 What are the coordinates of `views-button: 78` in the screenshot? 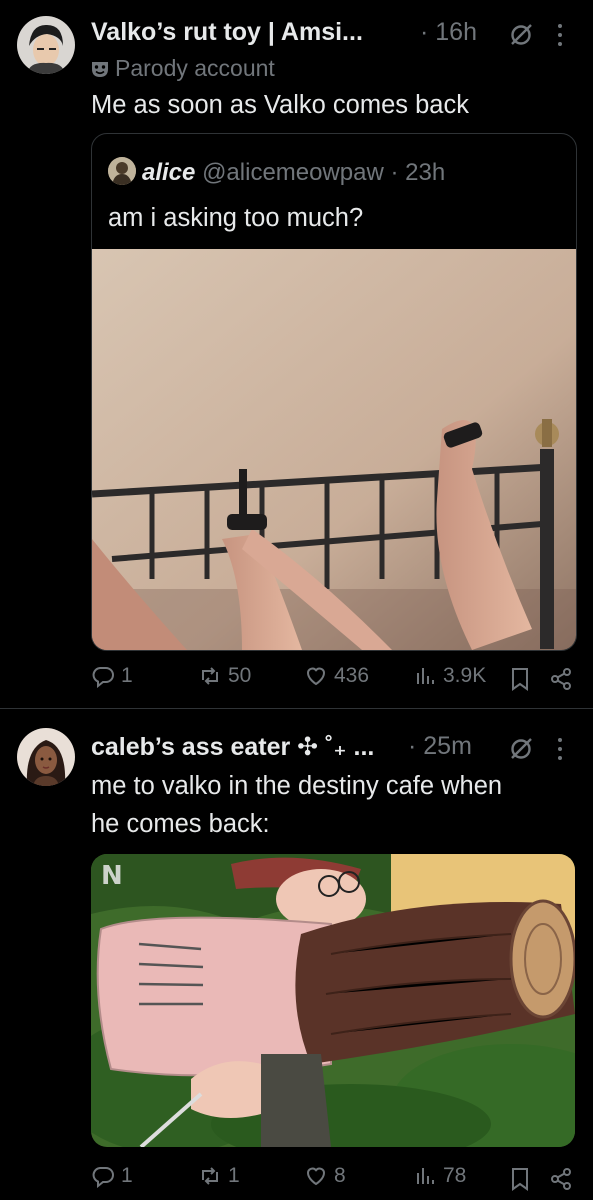 It's located at (439, 1176).